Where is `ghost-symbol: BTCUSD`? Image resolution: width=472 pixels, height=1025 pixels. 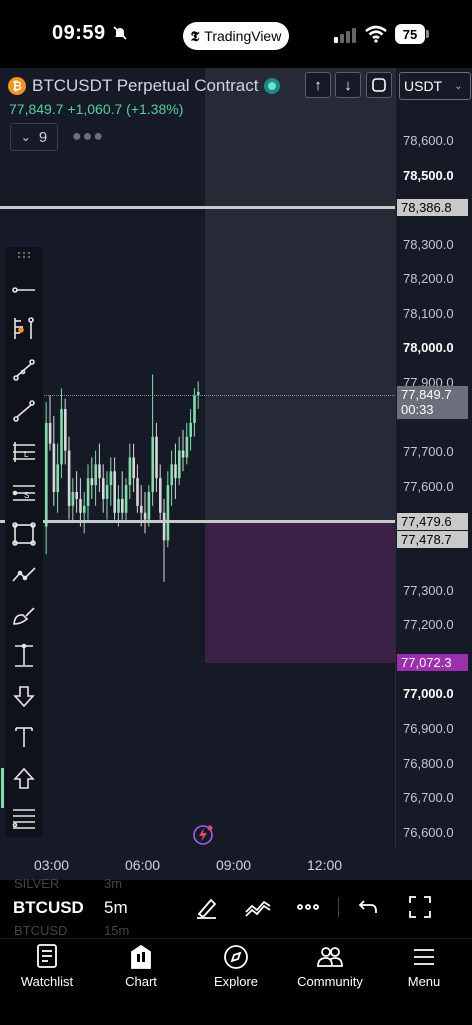
ghost-symbol: BTCUSD is located at coordinates (41, 930).